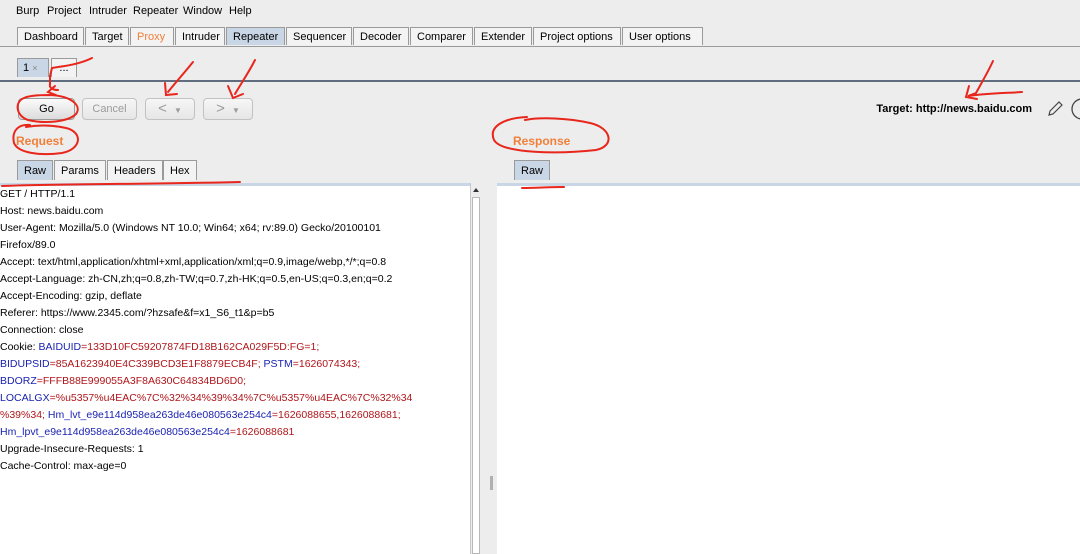  Describe the element at coordinates (200, 36) in the screenshot. I see `tab-intruder: Intruder` at that location.